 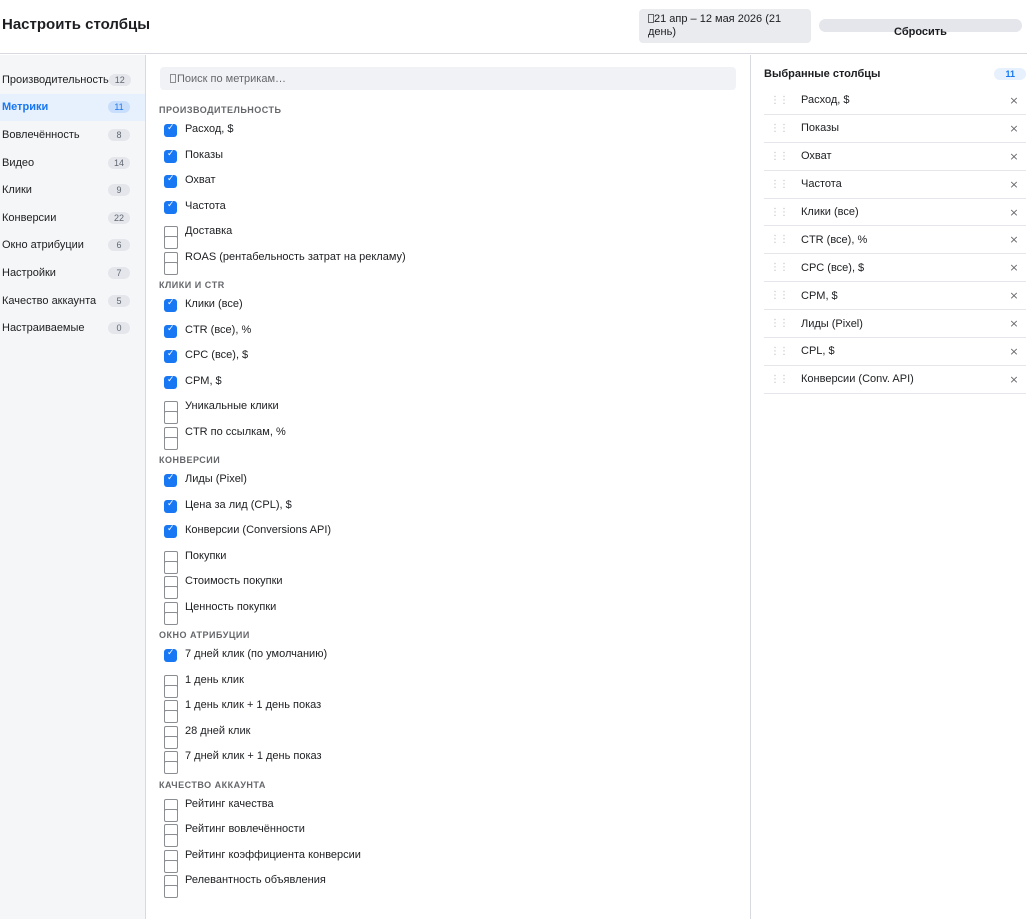 What do you see at coordinates (29, 272) in the screenshot?
I see `sidebar-item-label: Настройки` at bounding box center [29, 272].